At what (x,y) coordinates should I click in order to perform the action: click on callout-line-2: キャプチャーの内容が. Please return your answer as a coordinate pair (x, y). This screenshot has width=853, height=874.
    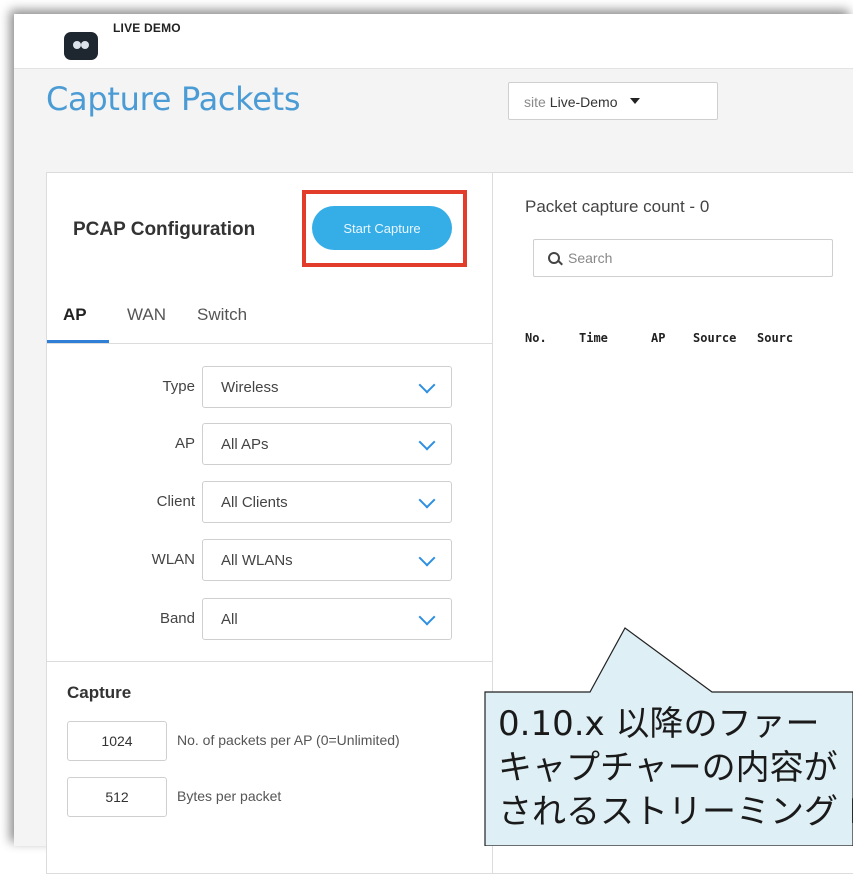
    Looking at the image, I should click on (668, 768).